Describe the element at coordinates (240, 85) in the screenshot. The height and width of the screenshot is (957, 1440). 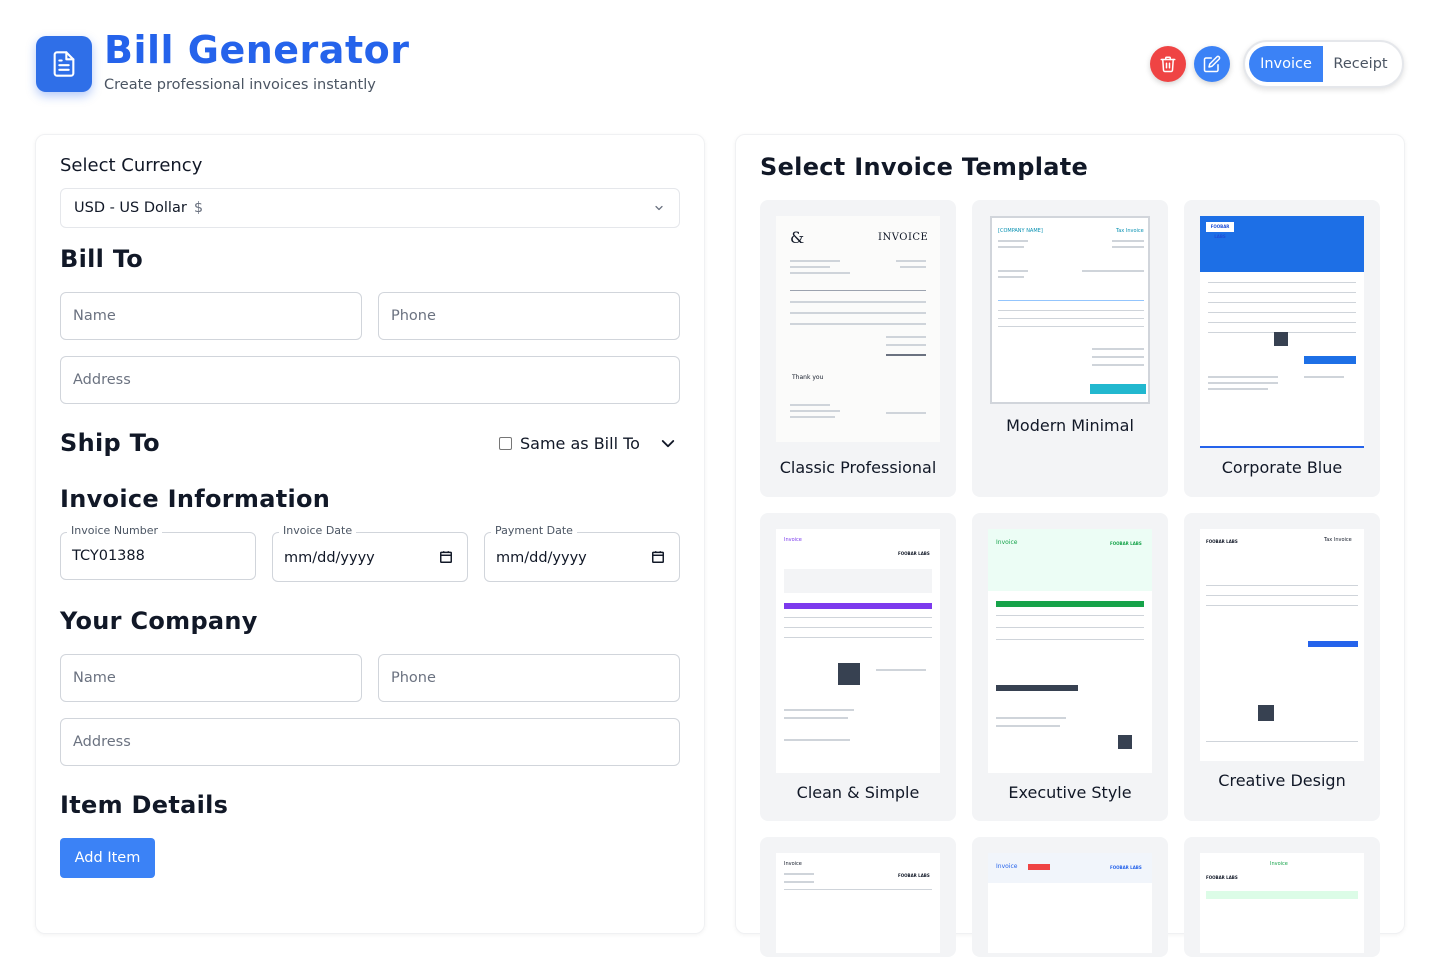
I see `app-subtitle: Create professional invoices instantly` at that location.